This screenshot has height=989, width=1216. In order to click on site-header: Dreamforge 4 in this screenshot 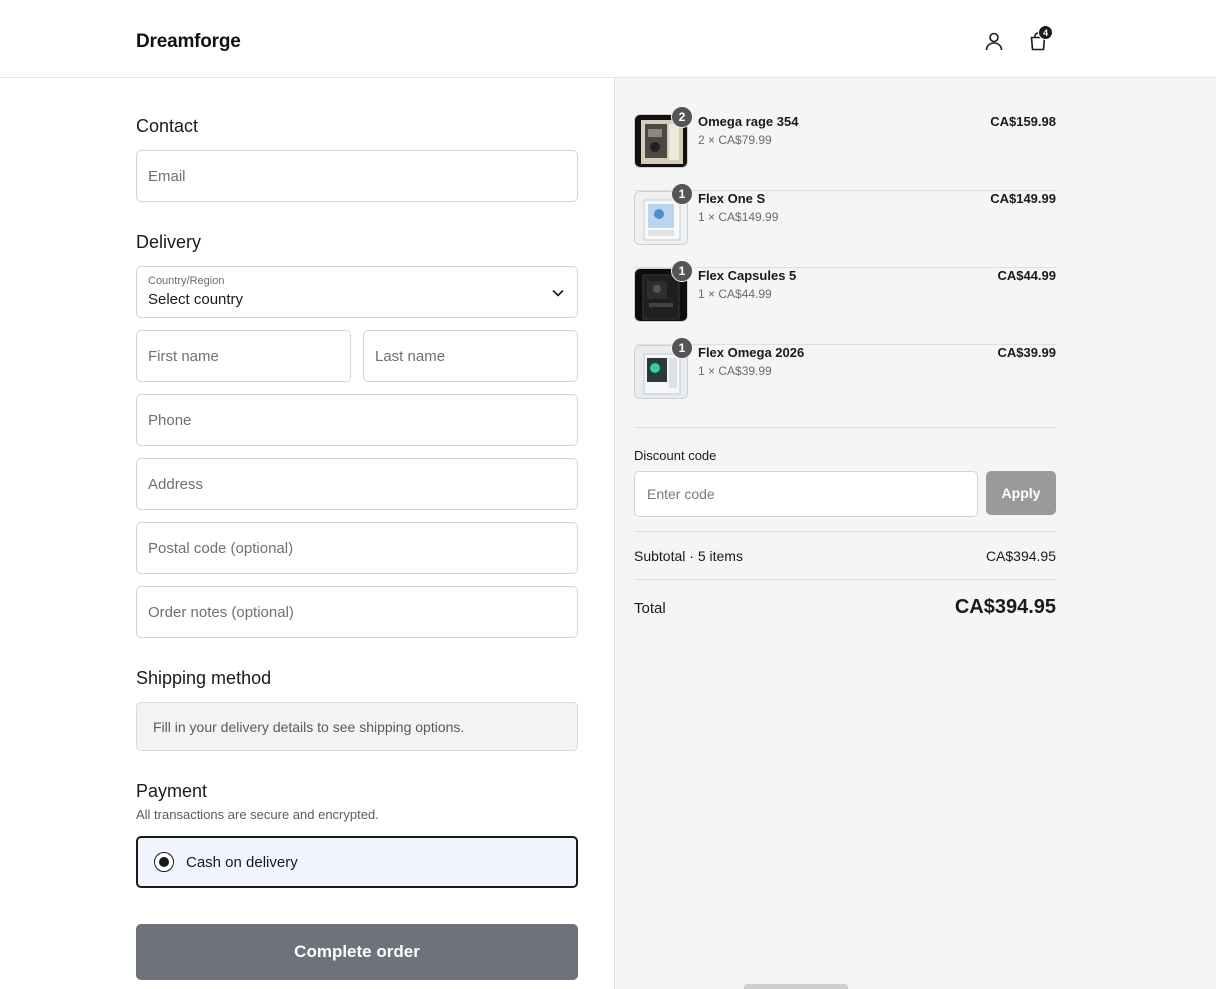, I will do `click(608, 39)`.